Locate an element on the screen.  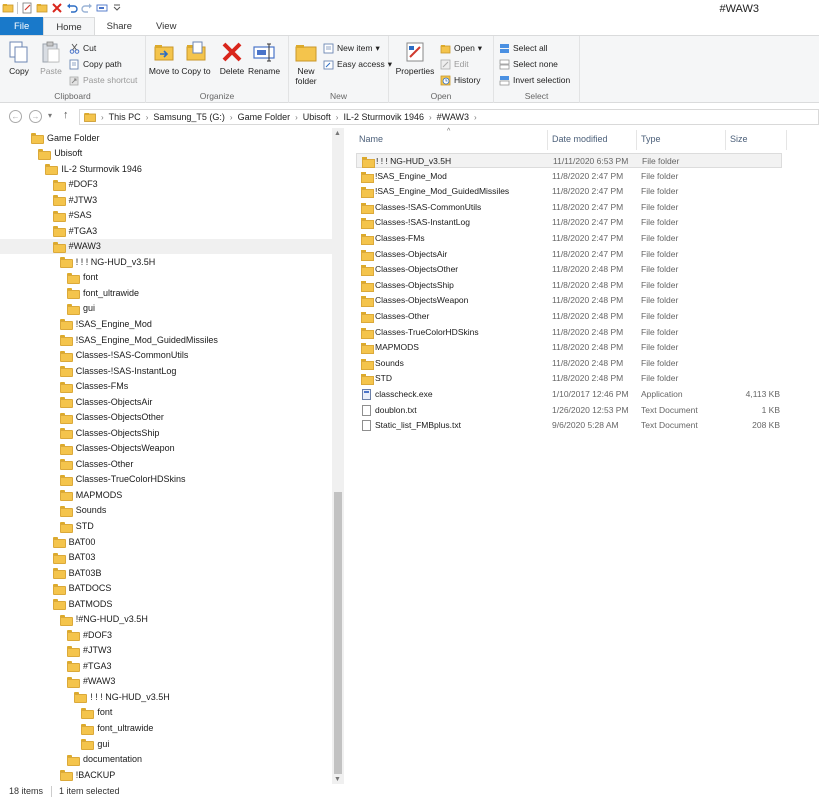
file-row: MAPMODS 11/8/2020 2:48 PM File folder is located at coordinates (569, 347).